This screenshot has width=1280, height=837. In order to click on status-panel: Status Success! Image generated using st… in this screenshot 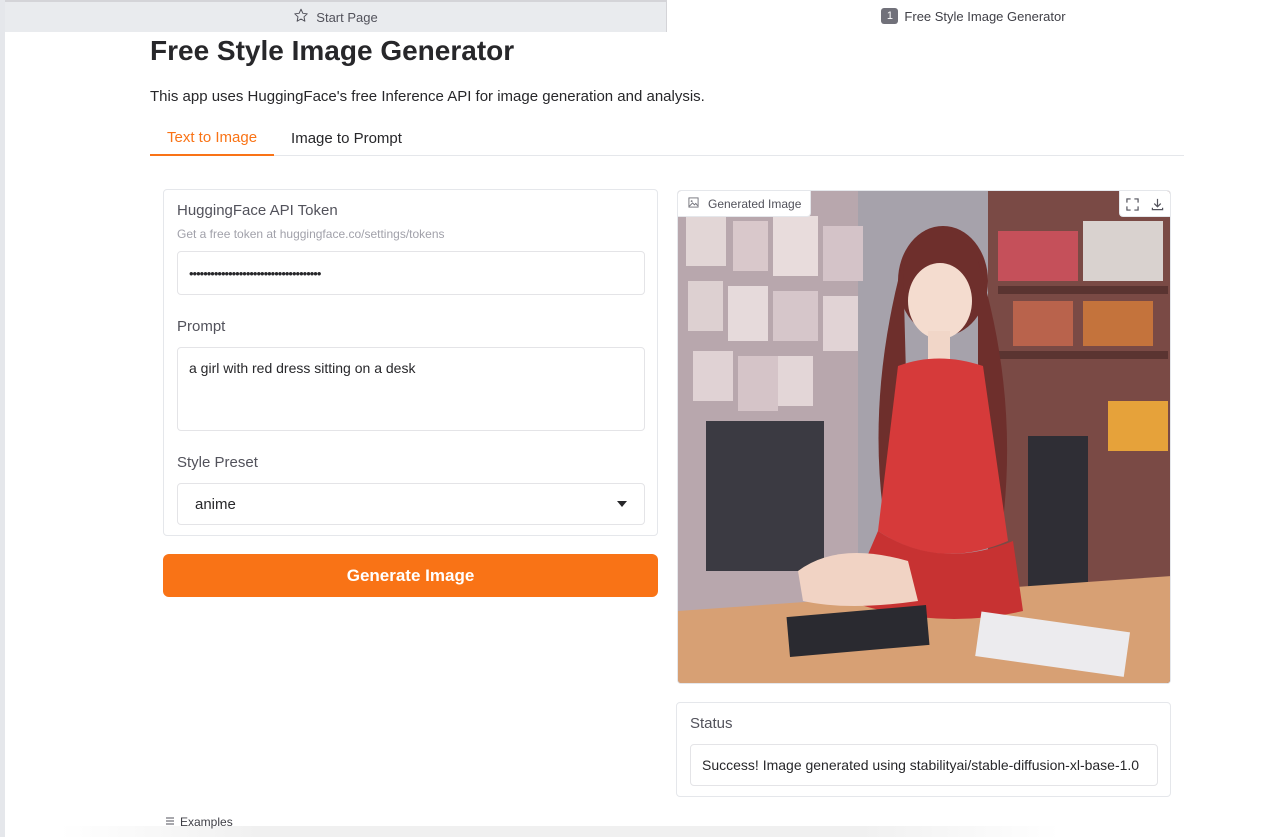, I will do `click(923, 749)`.